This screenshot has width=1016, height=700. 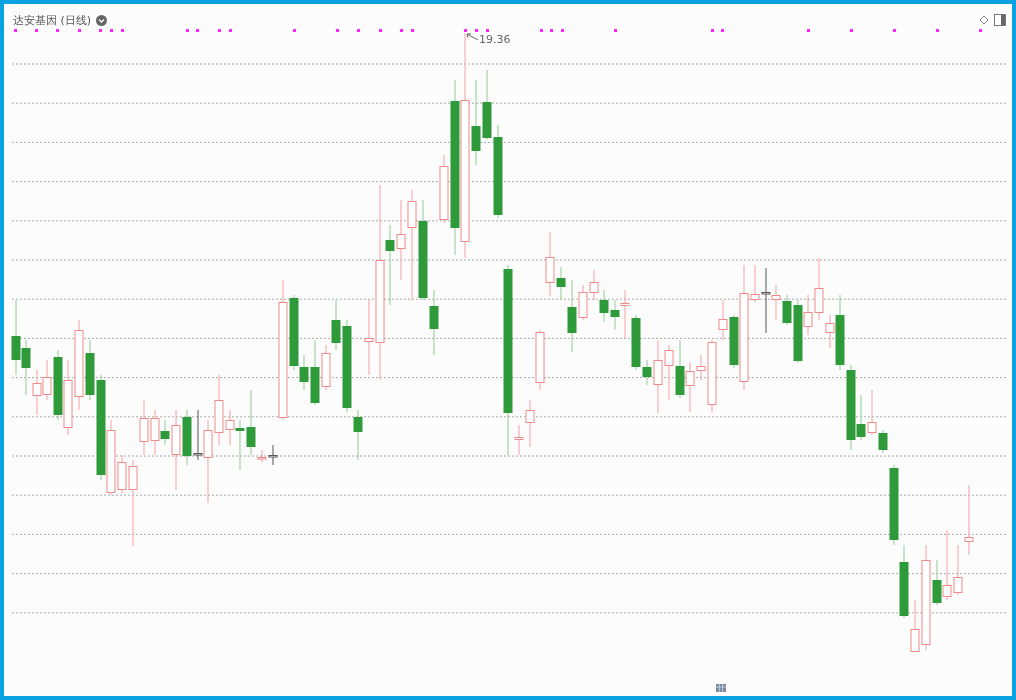 I want to click on diamond-icon, so click(x=984, y=20).